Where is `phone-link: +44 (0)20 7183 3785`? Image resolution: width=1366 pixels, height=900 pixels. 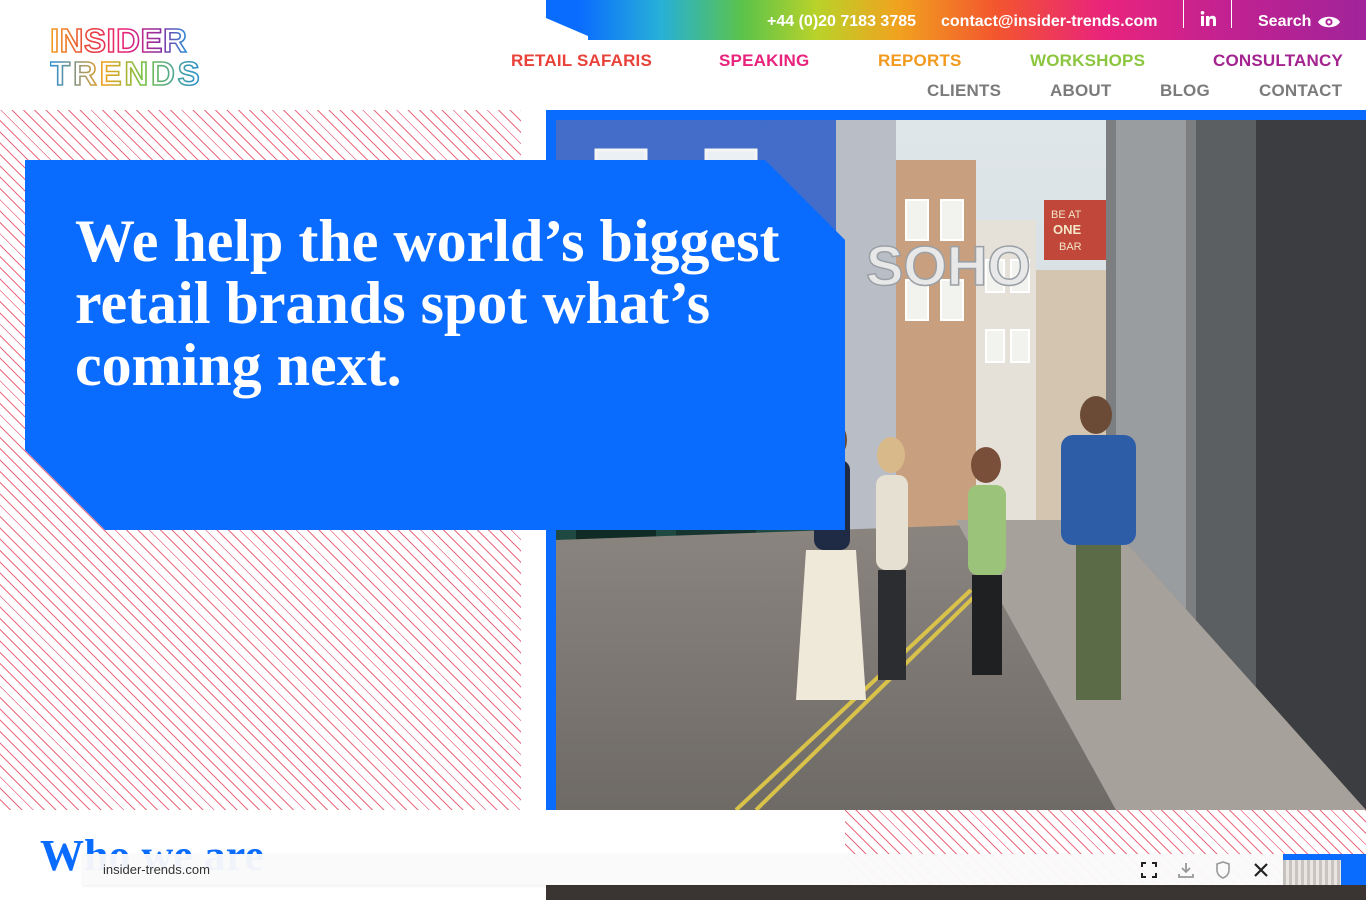 phone-link: +44 (0)20 7183 3785 is located at coordinates (841, 22).